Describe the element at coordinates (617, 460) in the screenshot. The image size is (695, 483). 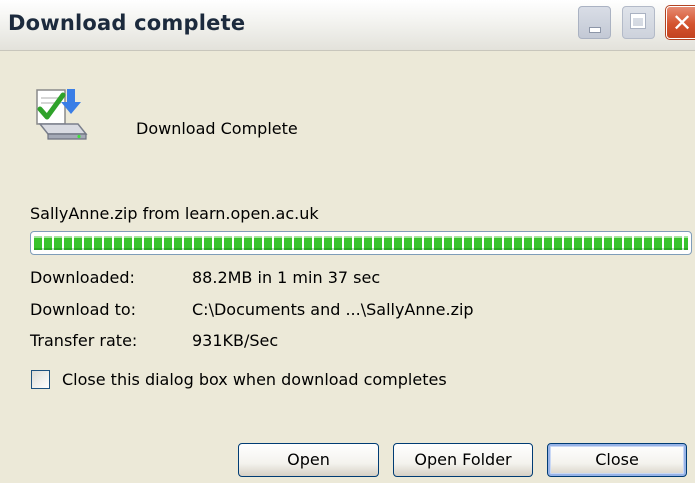
I see `close-button: Close` at that location.